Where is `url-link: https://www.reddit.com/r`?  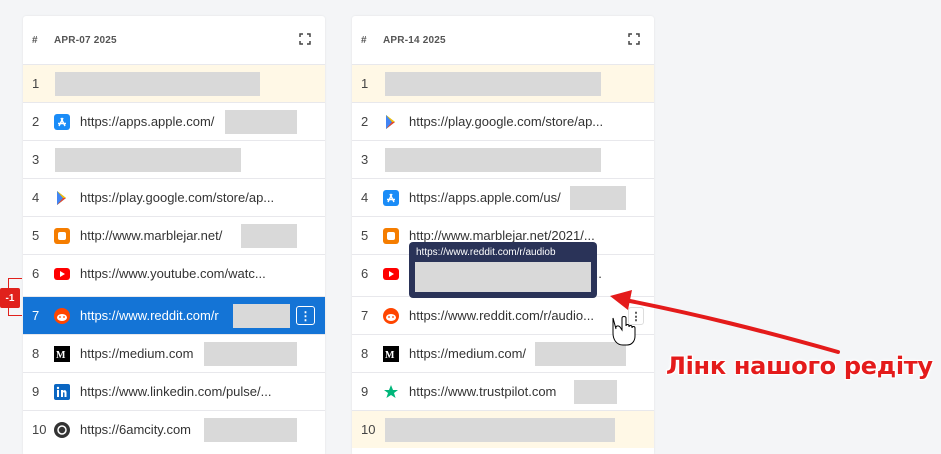 url-link: https://www.reddit.com/r is located at coordinates (149, 315).